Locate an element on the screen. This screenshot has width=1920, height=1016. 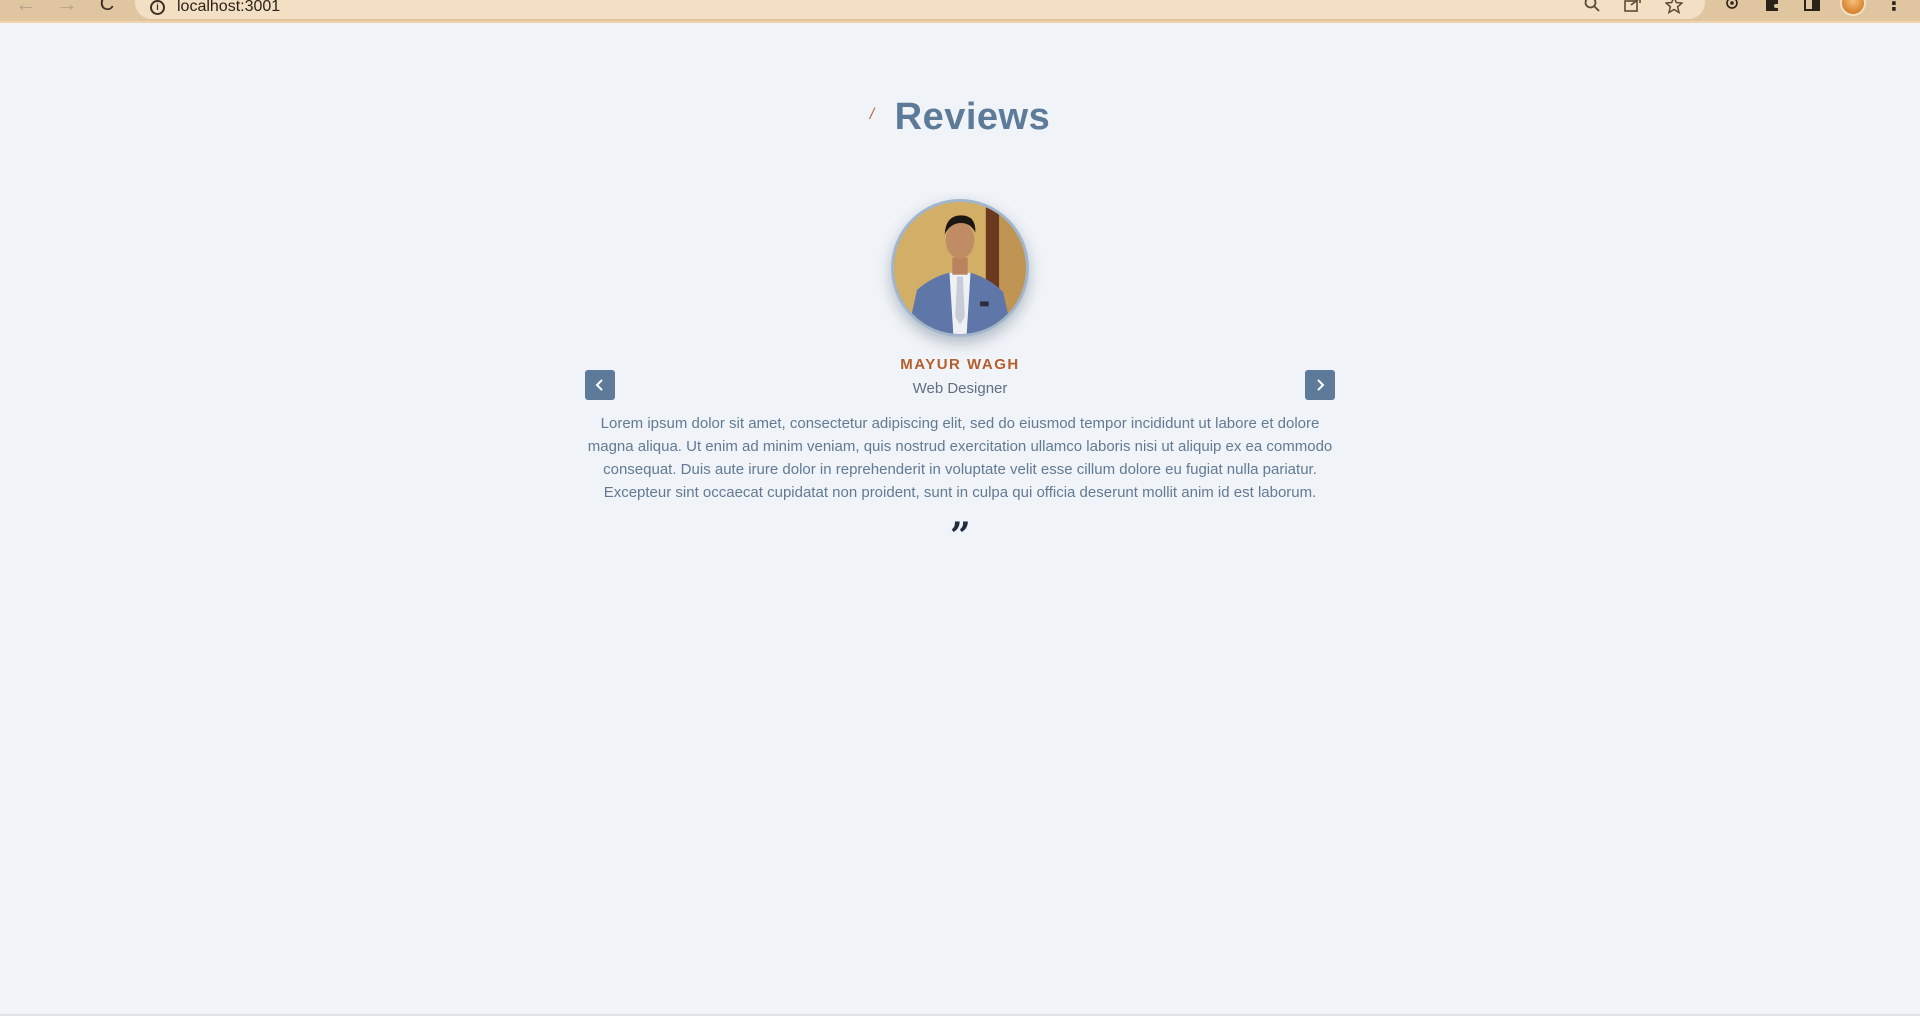
chevron-left-icon is located at coordinates (599, 385).